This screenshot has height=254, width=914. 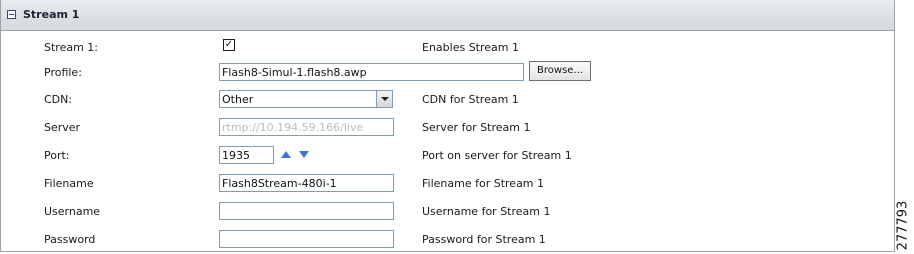 What do you see at coordinates (246, 155) in the screenshot?
I see `port-input: 1935` at bounding box center [246, 155].